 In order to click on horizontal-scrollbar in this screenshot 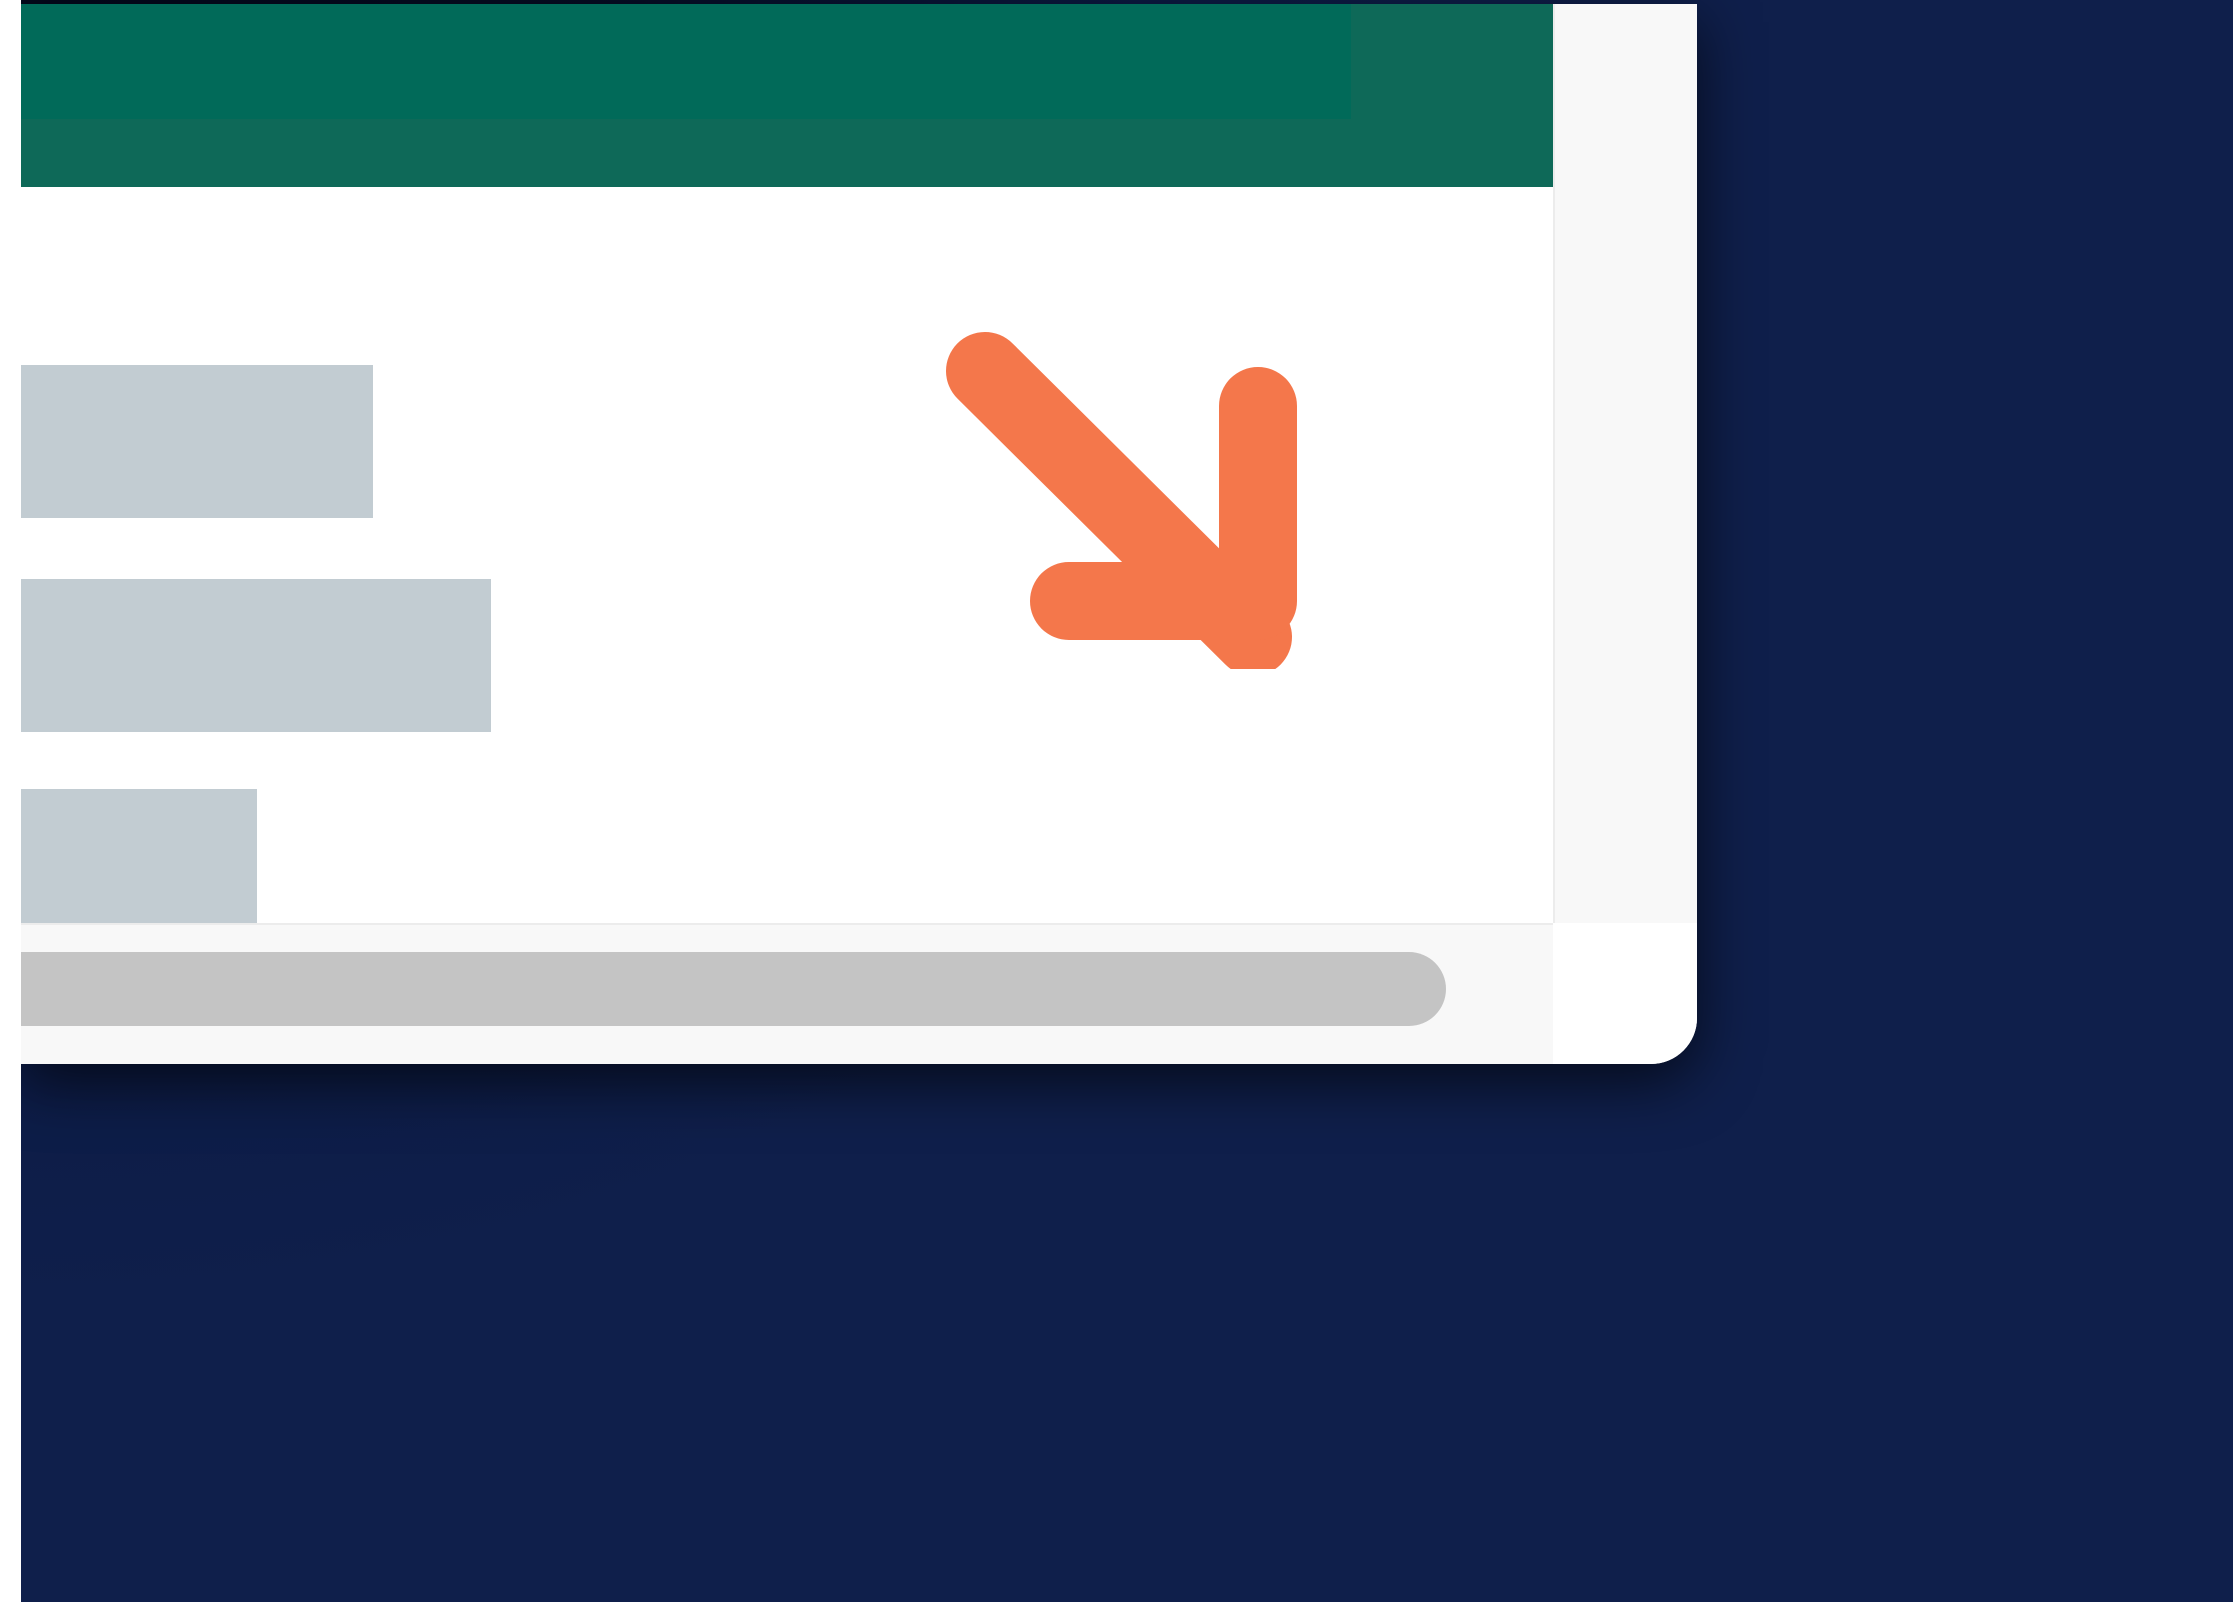, I will do `click(787, 993)`.